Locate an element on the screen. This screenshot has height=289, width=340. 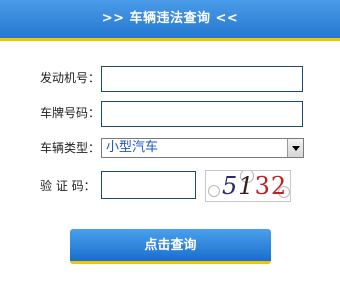
query-button: 点击查询 is located at coordinates (170, 246).